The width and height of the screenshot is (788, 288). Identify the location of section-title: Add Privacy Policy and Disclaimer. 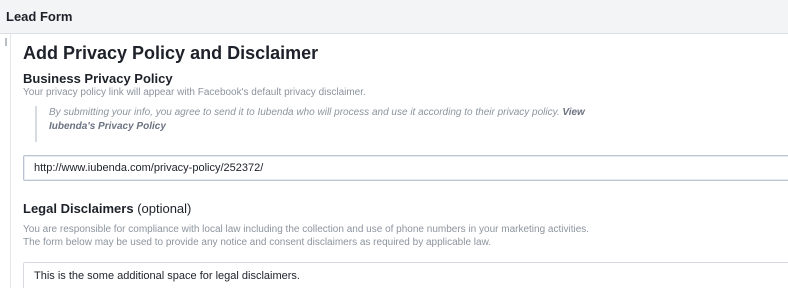
(171, 53).